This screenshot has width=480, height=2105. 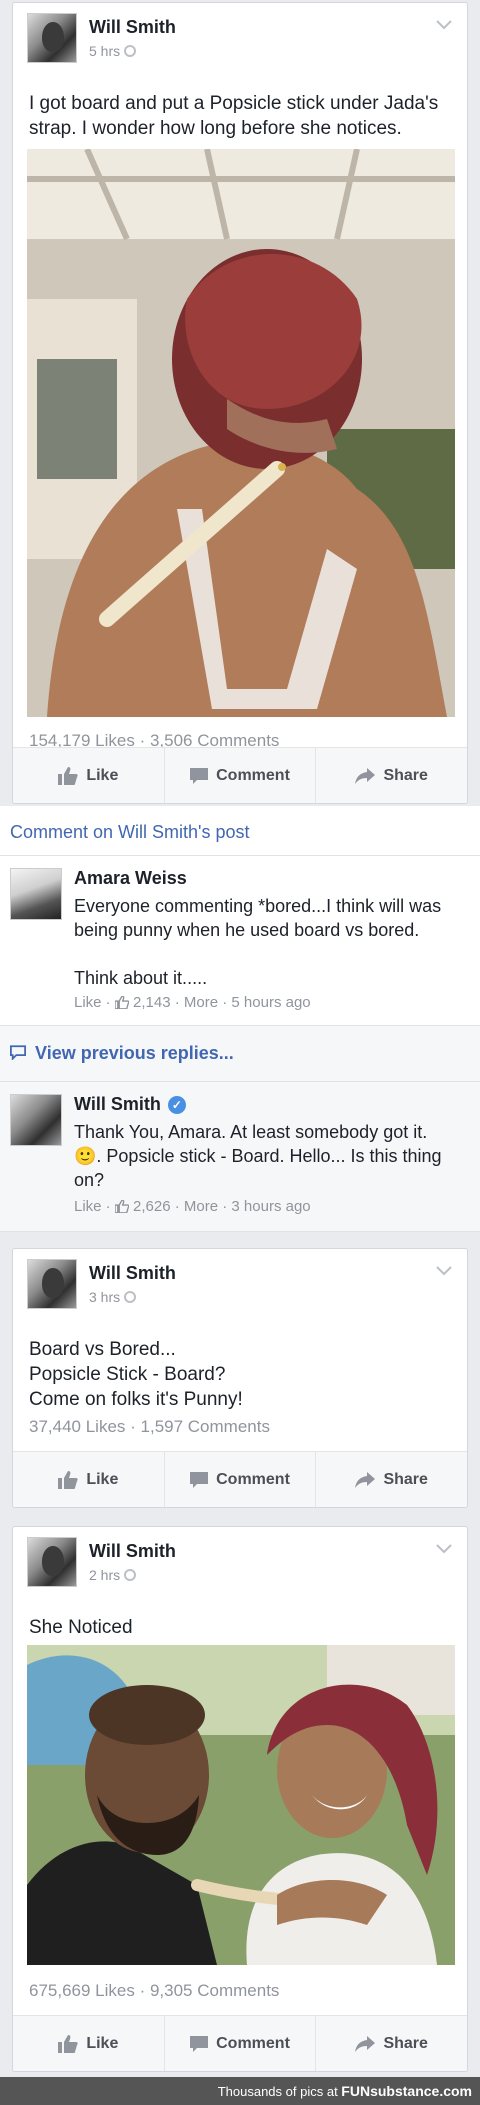 I want to click on watermark-footer: Thousands of pics at FUNsubstance.com, so click(x=240, y=2091).